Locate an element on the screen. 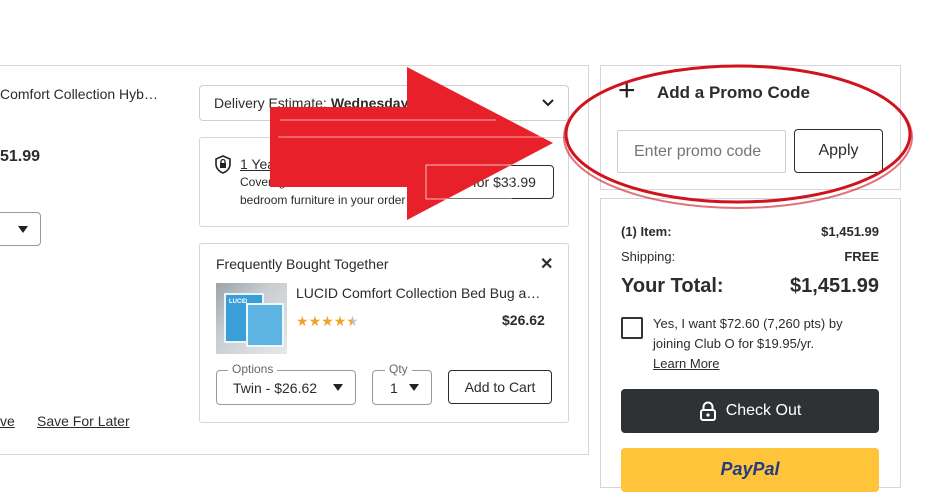  paypal-logo-icon: PayPal is located at coordinates (750, 469).